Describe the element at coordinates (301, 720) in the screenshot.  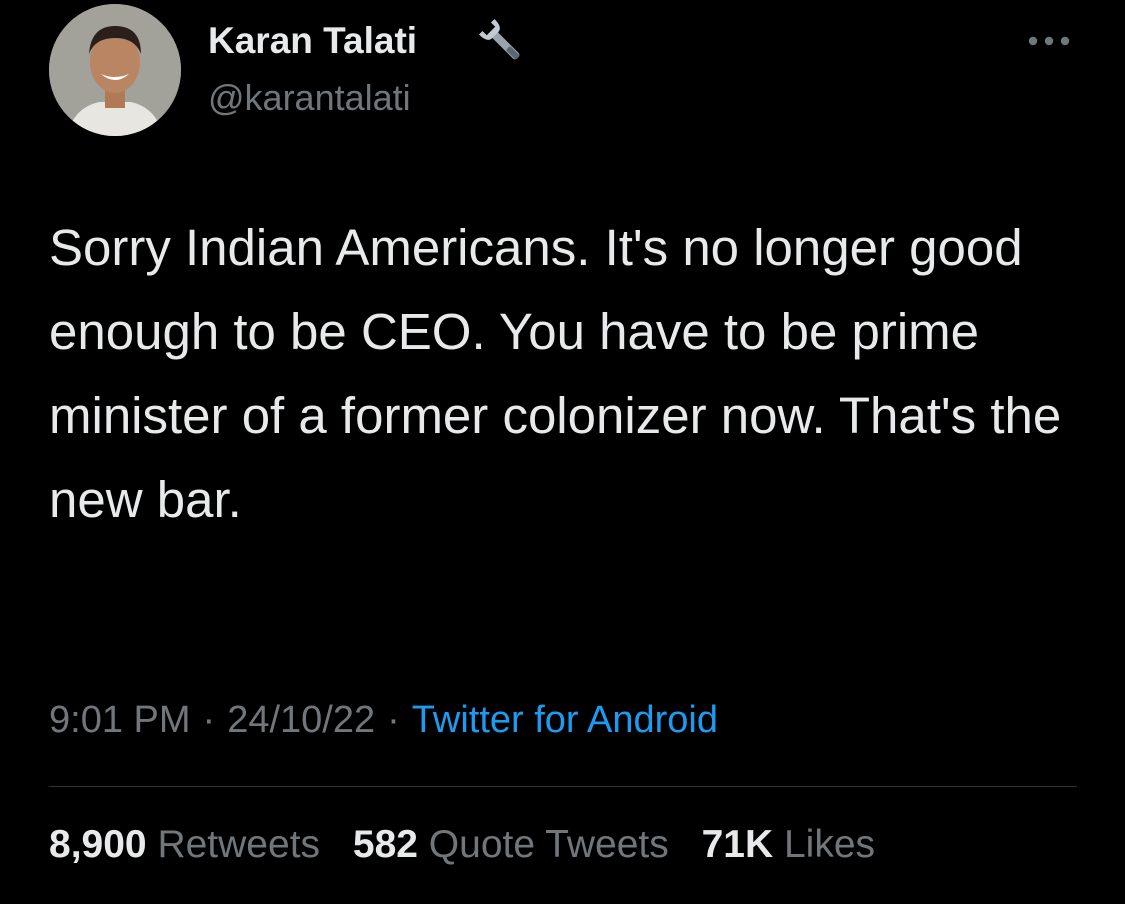
I see `tweet-date: 24/10/22` at that location.